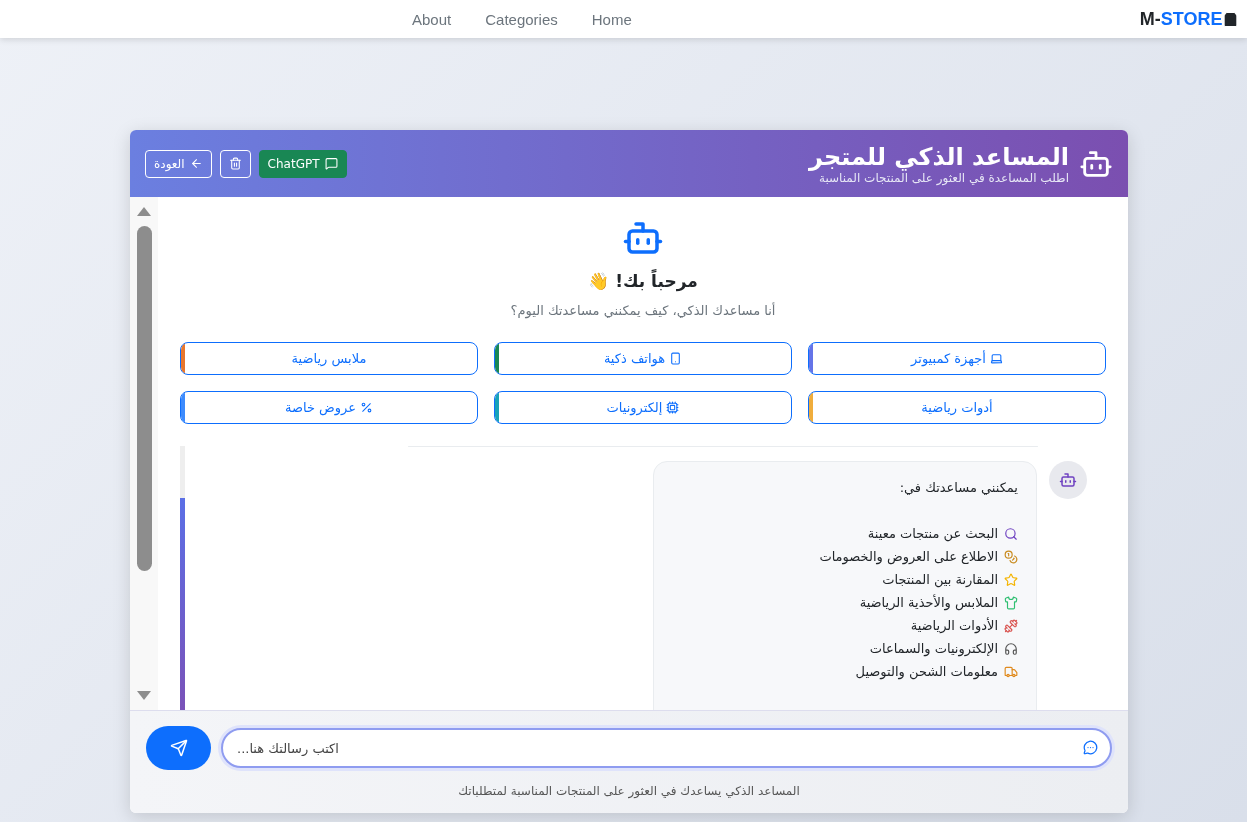 This screenshot has height=822, width=1247. What do you see at coordinates (643, 310) in the screenshot?
I see `welcome-subtitle: أنا مساعدك الذكي، كيف يمكنني مساعدتك اليوم؟` at bounding box center [643, 310].